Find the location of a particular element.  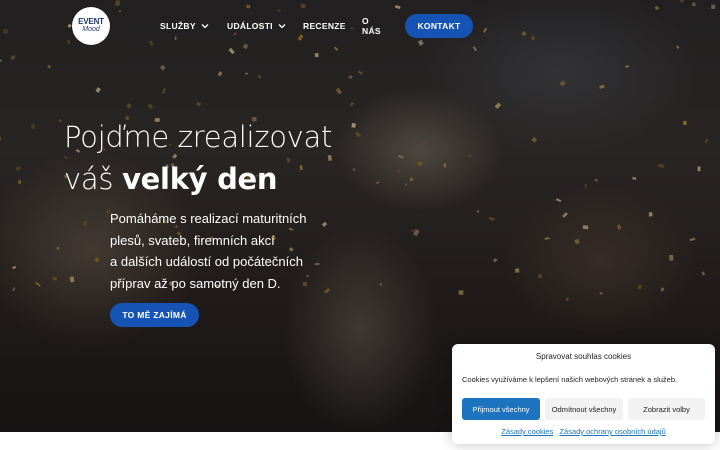

nav-item-recenze: RECENZE is located at coordinates (324, 26).